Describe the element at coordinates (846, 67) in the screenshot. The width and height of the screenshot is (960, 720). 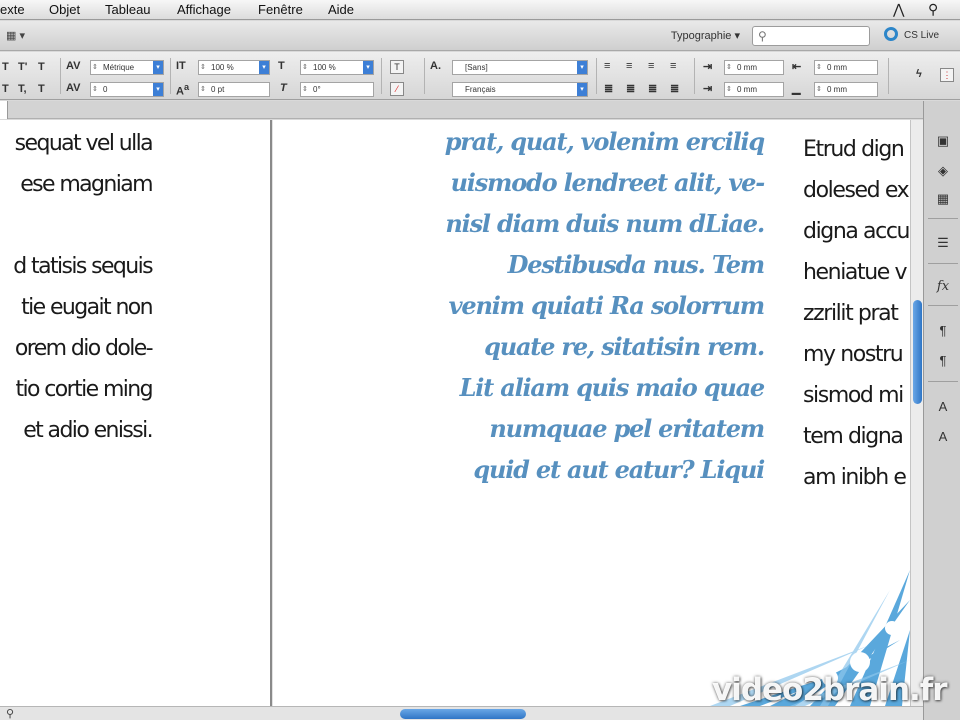
I see `right-indent-field: ⇕ 0 mm` at that location.